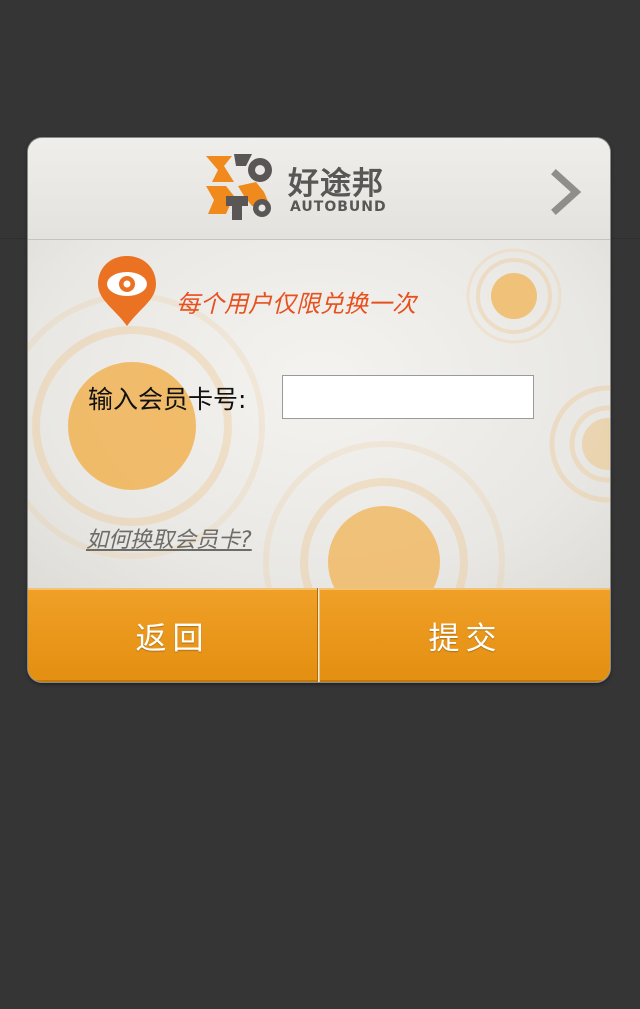 Image resolution: width=640 pixels, height=1009 pixels. What do you see at coordinates (296, 304) in the screenshot?
I see `redeem-limit-notice: 每个用户仅限兑换一次` at bounding box center [296, 304].